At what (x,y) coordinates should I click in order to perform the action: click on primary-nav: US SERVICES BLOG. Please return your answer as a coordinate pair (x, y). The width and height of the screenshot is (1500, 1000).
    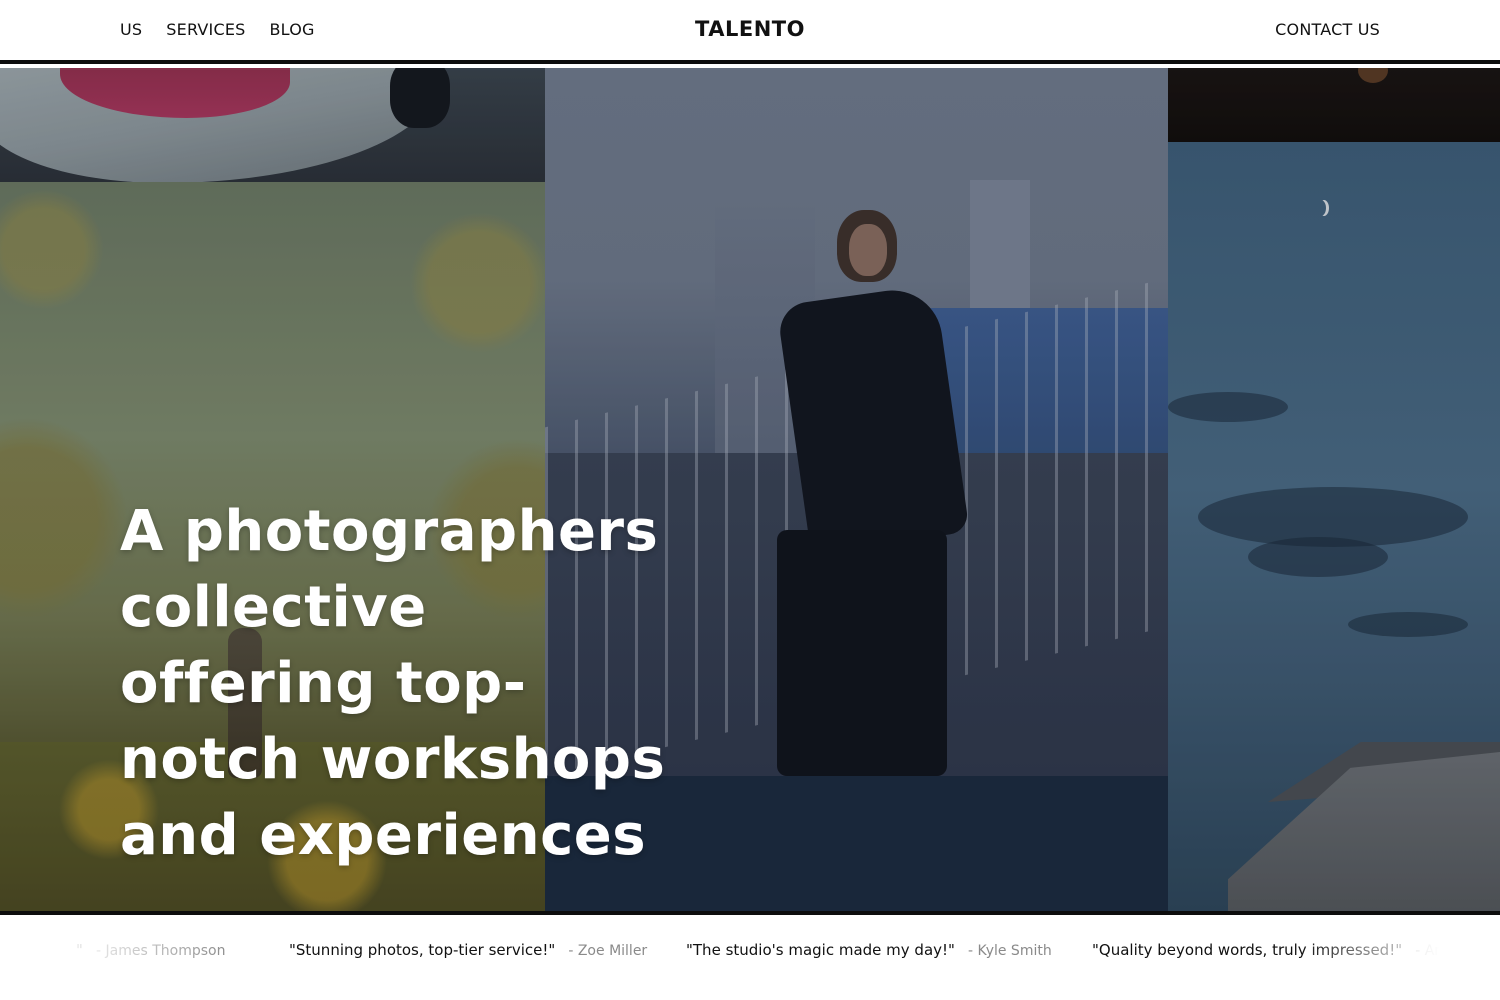
    Looking at the image, I should click on (217, 29).